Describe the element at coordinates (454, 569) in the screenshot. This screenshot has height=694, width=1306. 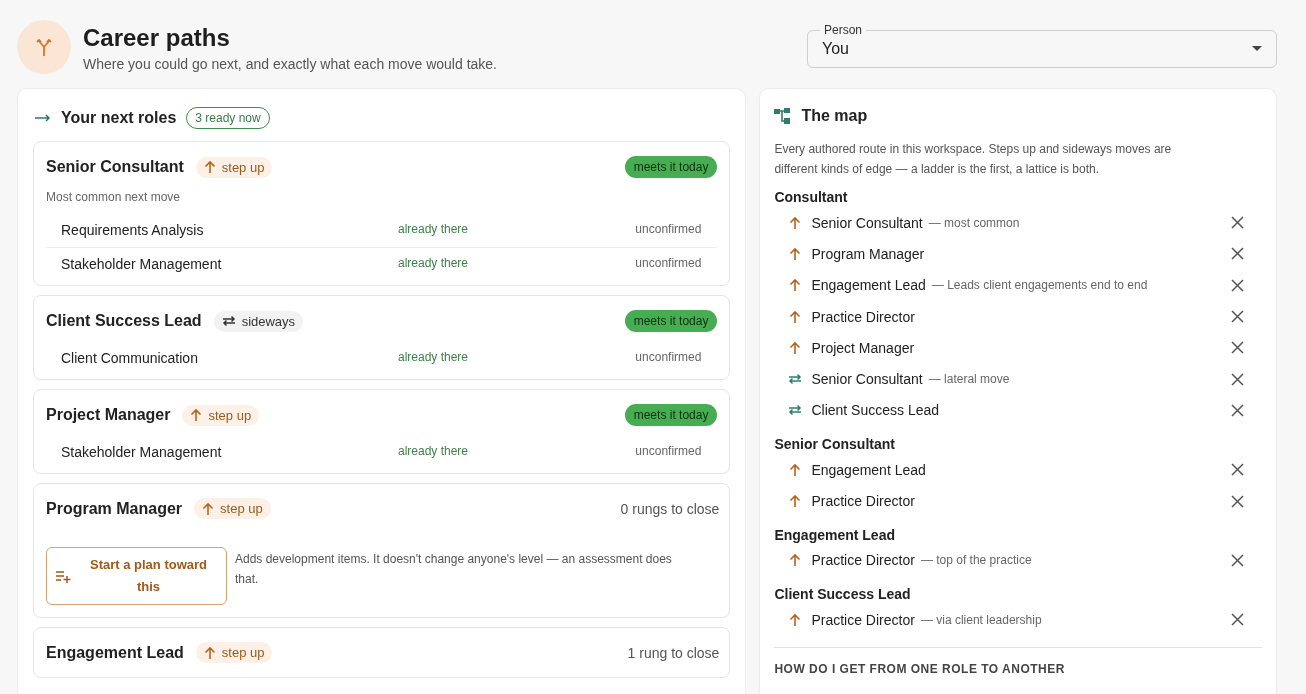
I see `plan-note: Adds development items. It doesn't change anyone's level — an assessment does that.` at that location.